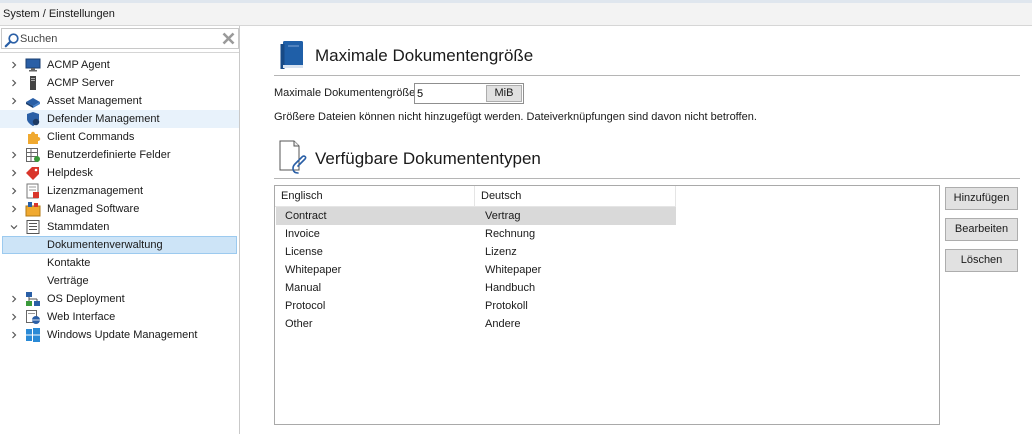  Describe the element at coordinates (503, 324) in the screenshot. I see `cell-deutsch: Andere` at that location.